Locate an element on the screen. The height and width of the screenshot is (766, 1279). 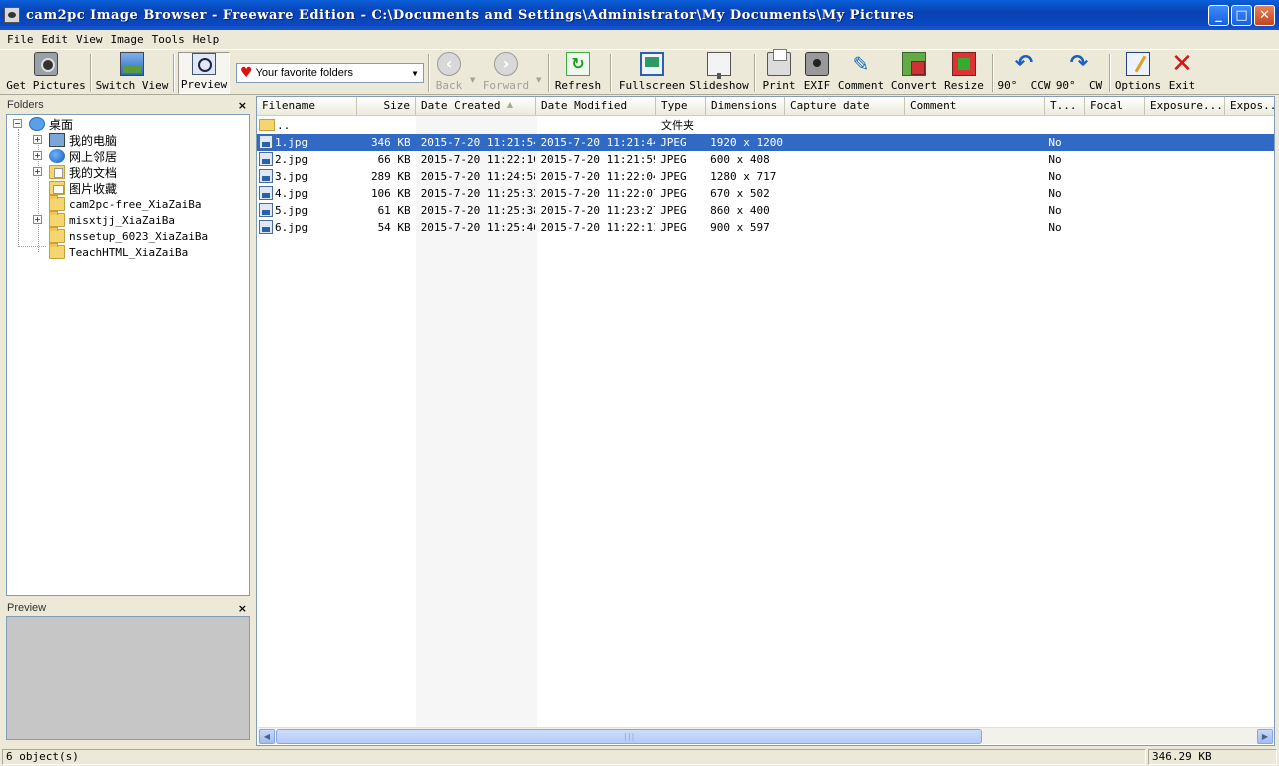
column-date-created-label: Date Created is located at coordinates (461, 105).